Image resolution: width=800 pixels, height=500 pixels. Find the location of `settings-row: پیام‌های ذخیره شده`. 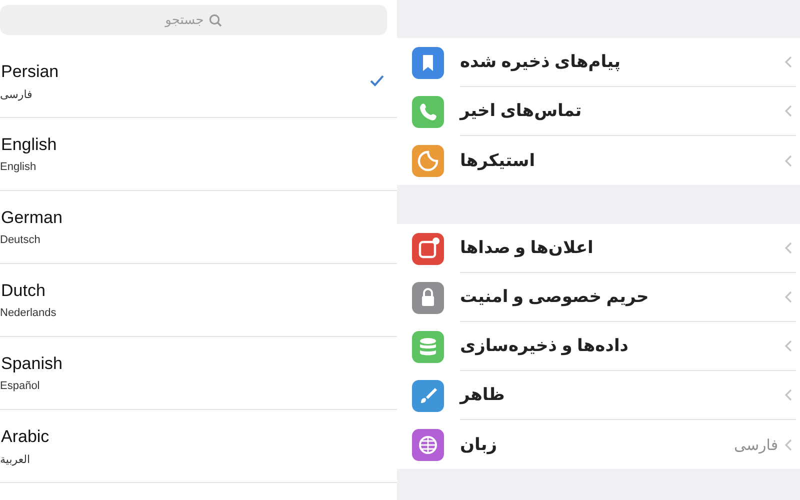

settings-row: پیام‌های ذخیره شده is located at coordinates (598, 62).